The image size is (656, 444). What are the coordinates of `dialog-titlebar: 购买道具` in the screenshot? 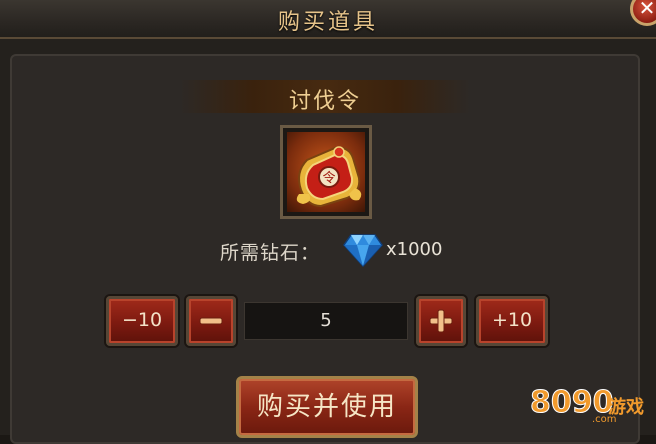 It's located at (328, 19).